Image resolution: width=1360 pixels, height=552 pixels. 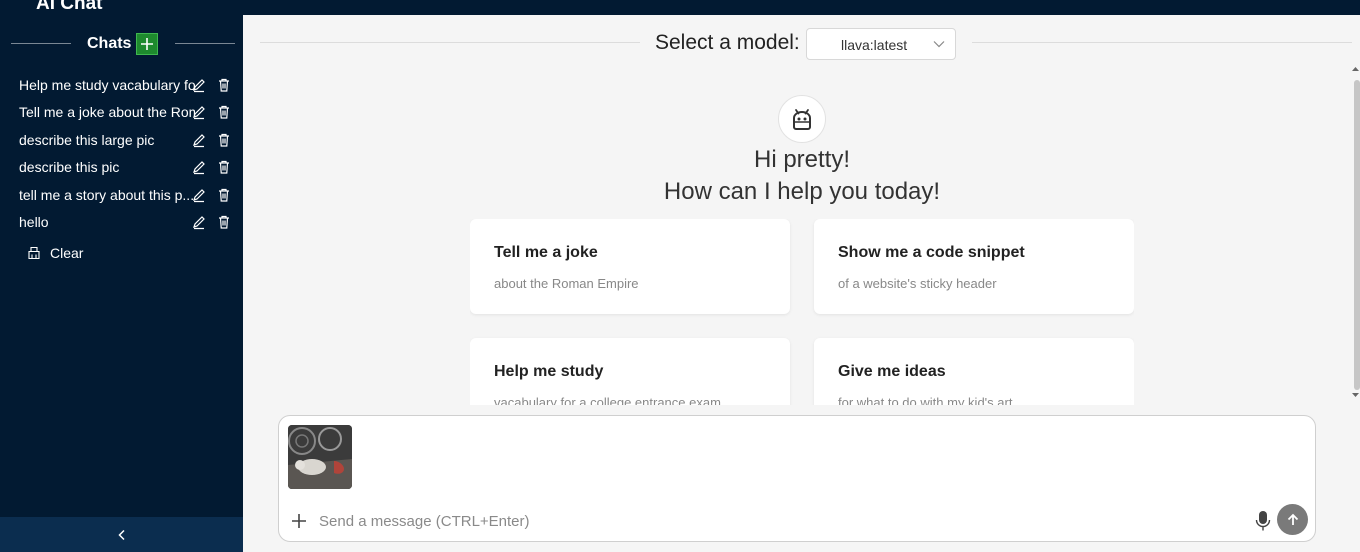 What do you see at coordinates (107, 112) in the screenshot?
I see `chat-title: Tell me a joke about the Roman` at bounding box center [107, 112].